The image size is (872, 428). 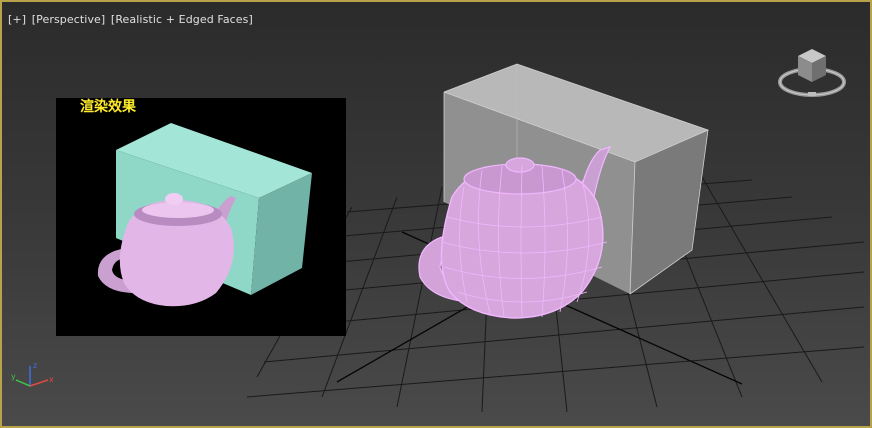 What do you see at coordinates (69, 19) in the screenshot?
I see `viewport-view-label: [Perspective]` at bounding box center [69, 19].